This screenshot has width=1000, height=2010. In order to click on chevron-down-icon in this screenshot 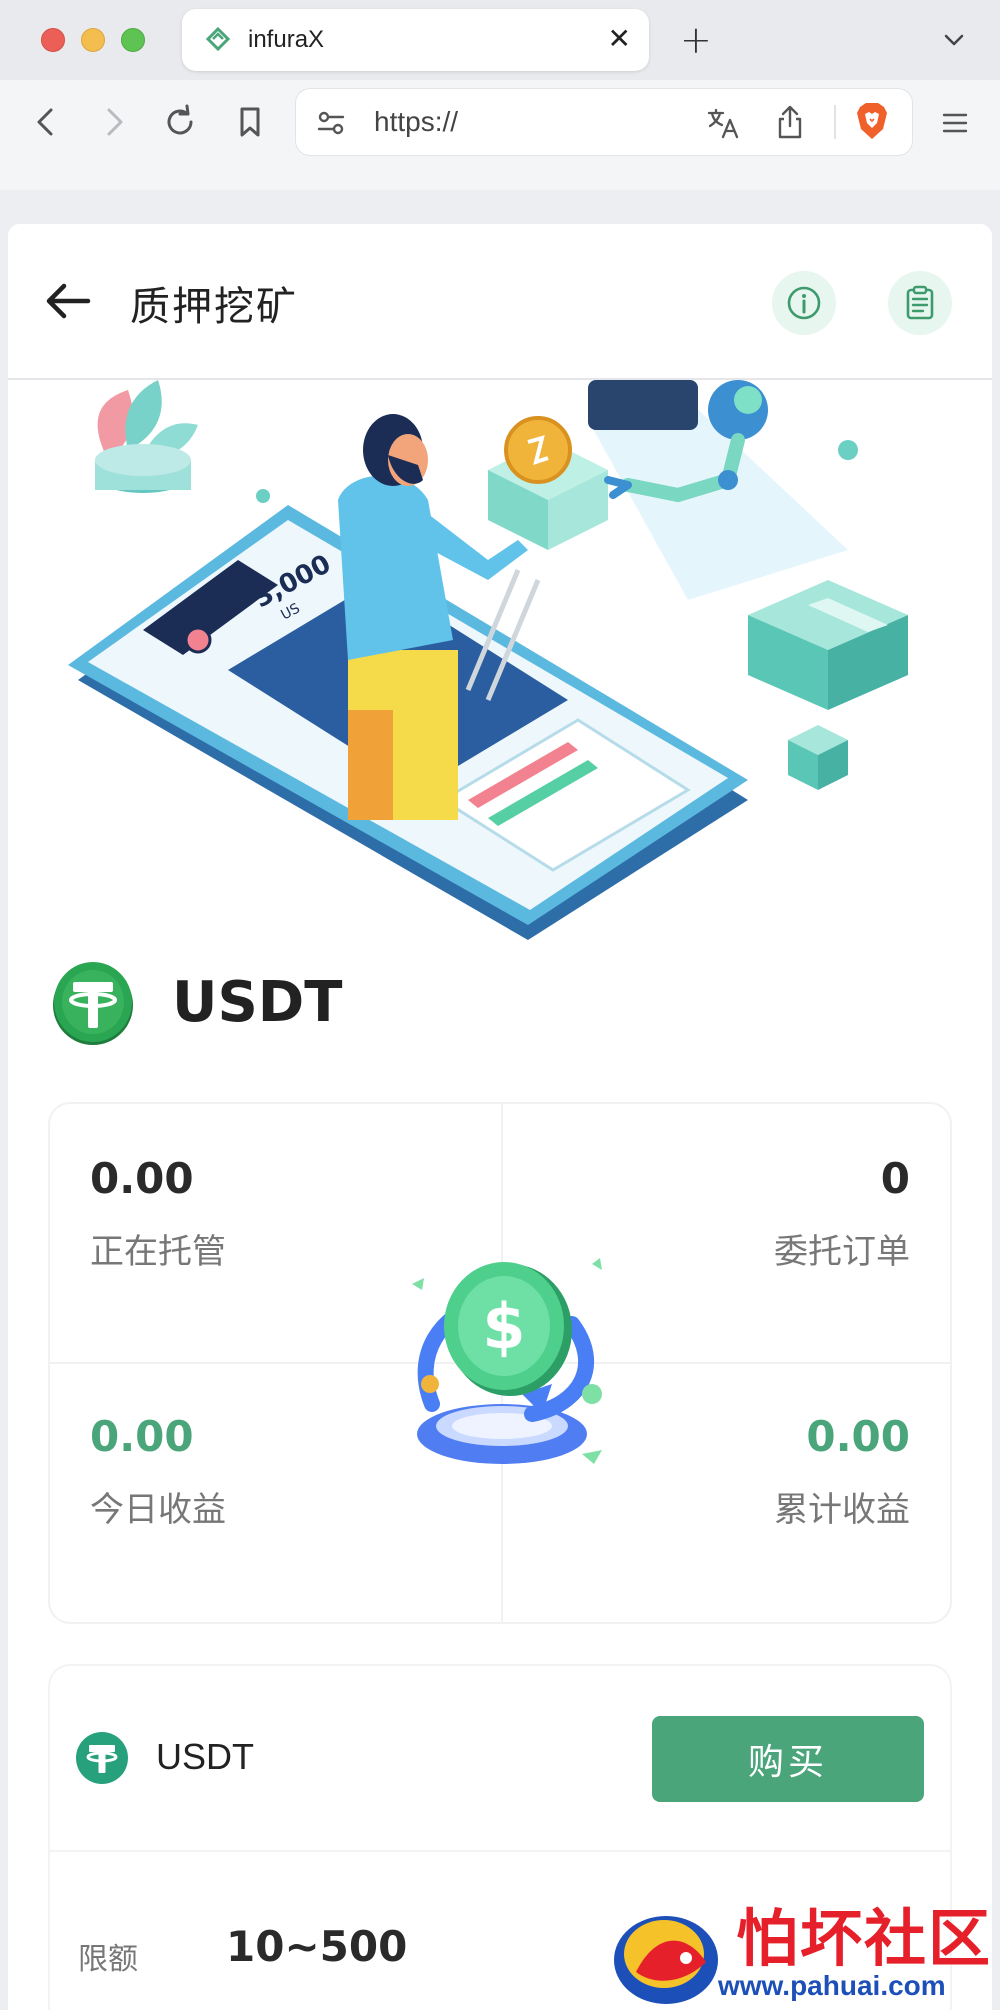, I will do `click(954, 40)`.